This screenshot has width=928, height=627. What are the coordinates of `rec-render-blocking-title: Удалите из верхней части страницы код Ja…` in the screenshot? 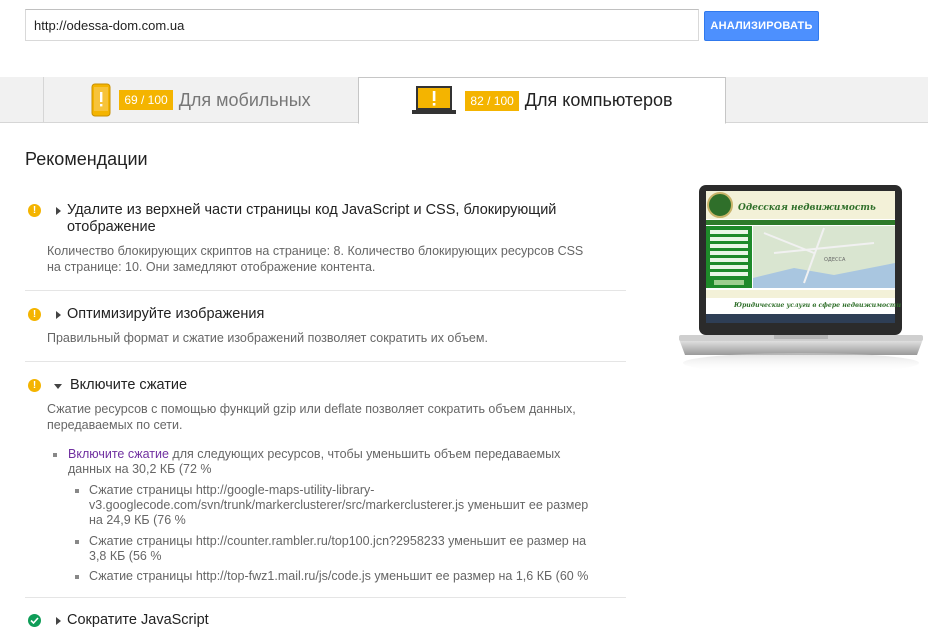 It's located at (312, 218).